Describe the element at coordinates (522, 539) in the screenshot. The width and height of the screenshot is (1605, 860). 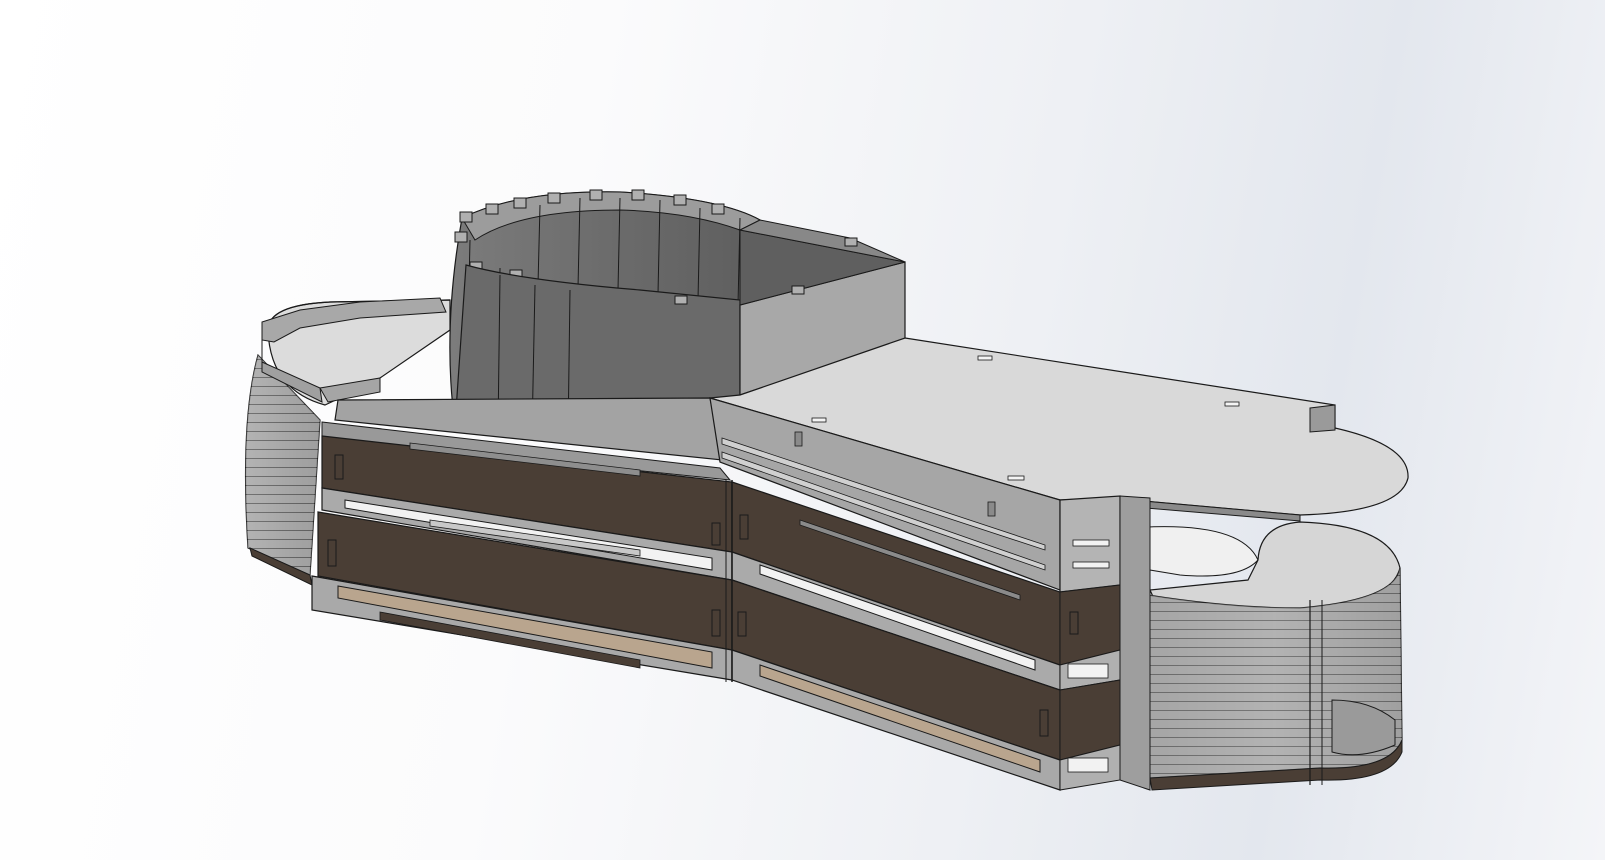
I see `front-left-panels` at that location.